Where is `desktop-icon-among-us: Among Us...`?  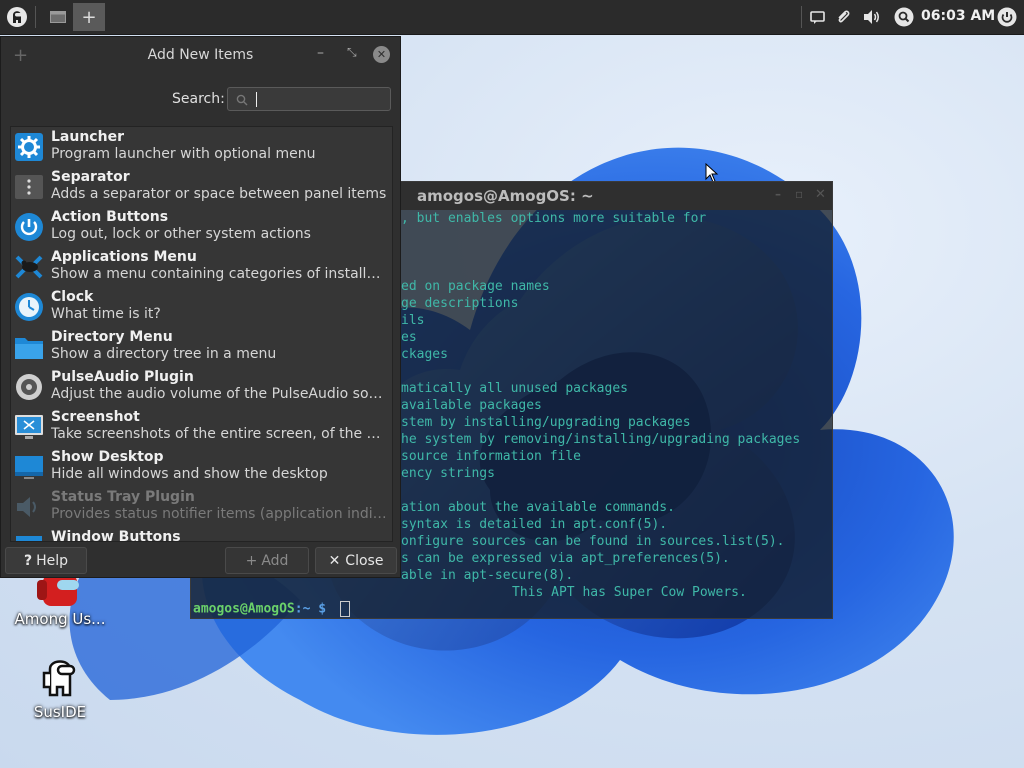 desktop-icon-among-us: Among Us... is located at coordinates (60, 601).